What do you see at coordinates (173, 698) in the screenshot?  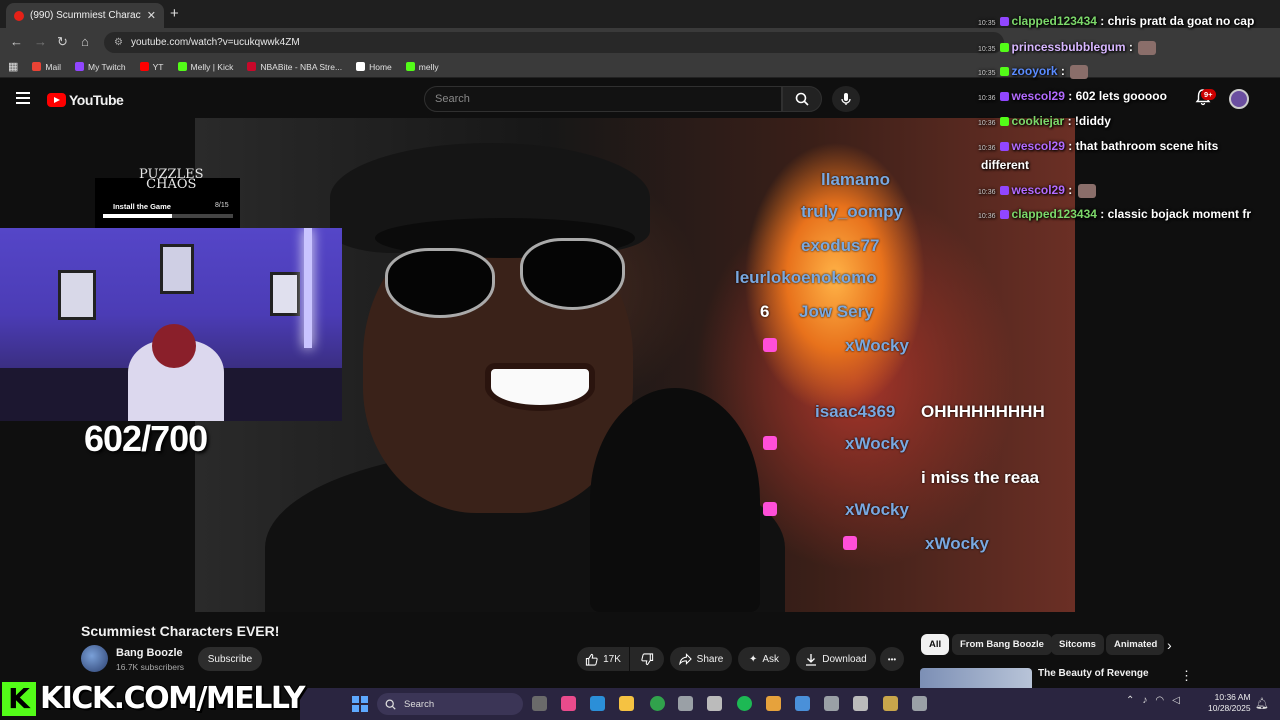 I see `kick-url-text: KICK.COM/MELLY` at bounding box center [173, 698].